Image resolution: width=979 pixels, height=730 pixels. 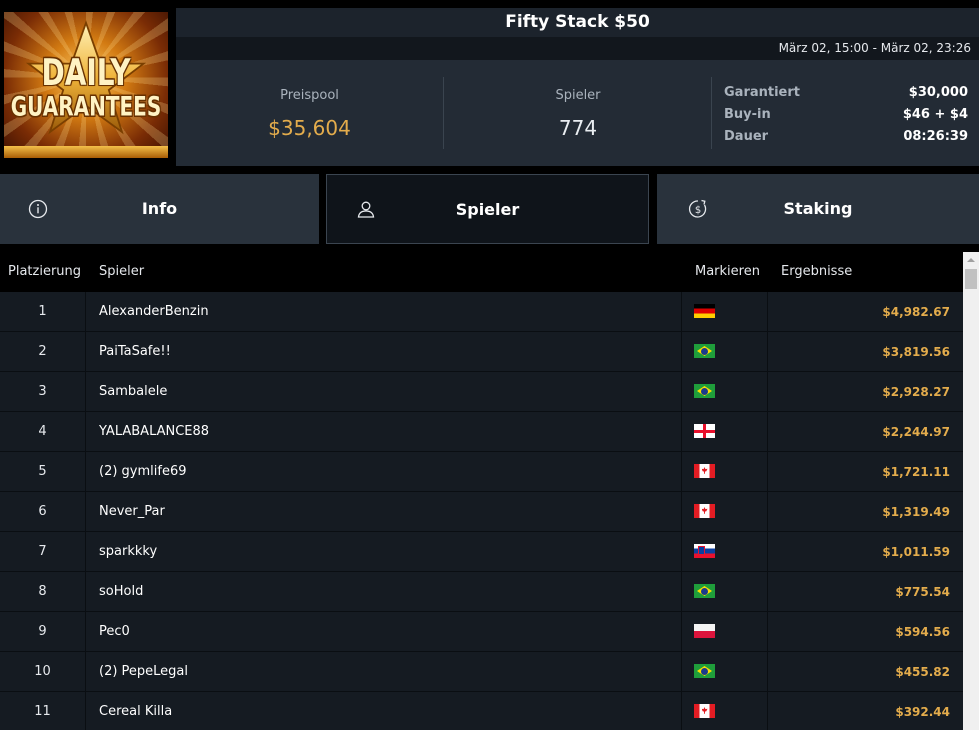 What do you see at coordinates (384, 711) in the screenshot?
I see `row-player-name: Cereal Killa` at bounding box center [384, 711].